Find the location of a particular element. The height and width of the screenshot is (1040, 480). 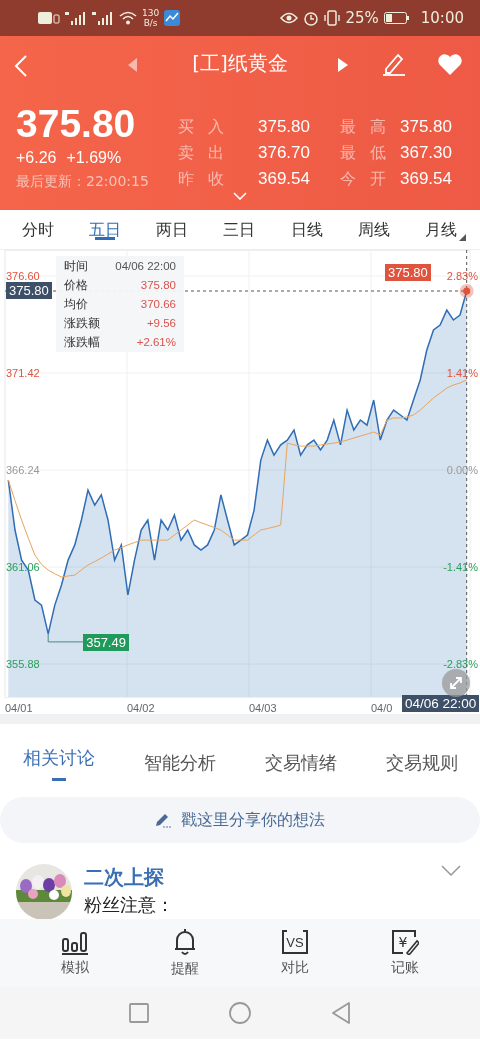

last-updated: 最后更新：22:00:15 is located at coordinates (82, 182).